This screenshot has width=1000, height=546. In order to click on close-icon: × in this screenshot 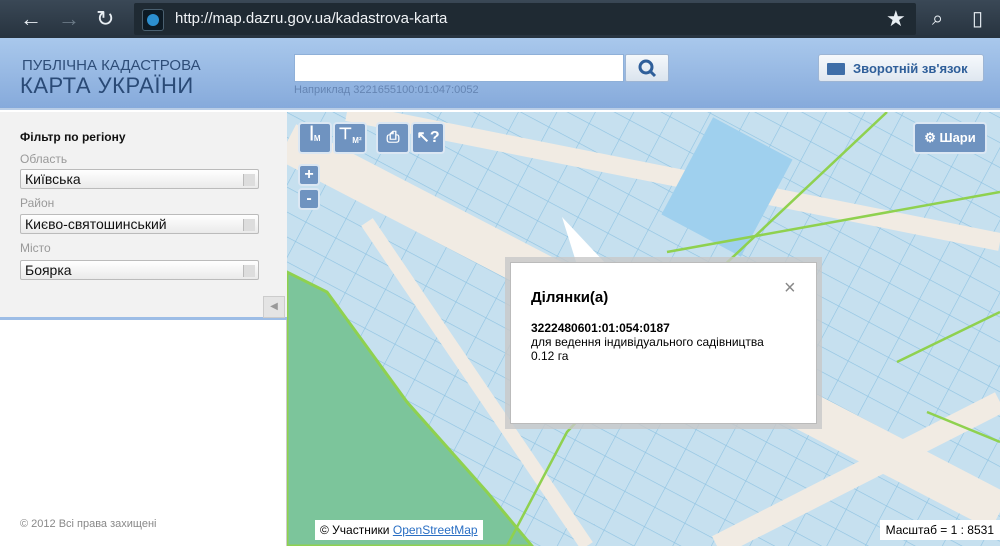, I will do `click(790, 288)`.